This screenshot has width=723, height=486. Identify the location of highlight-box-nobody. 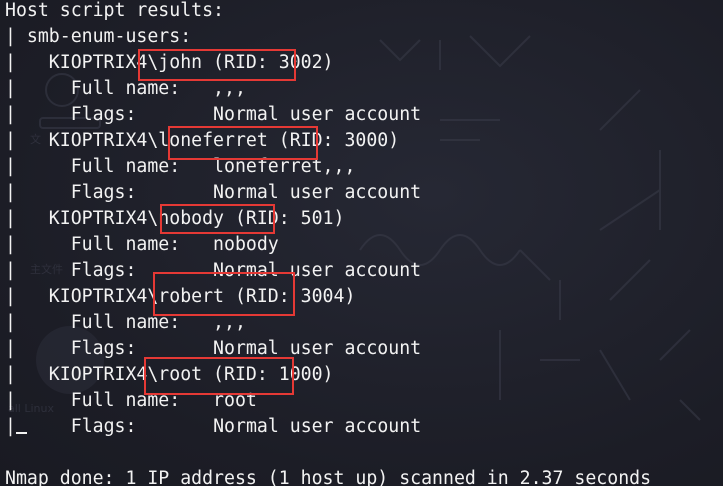
(217, 219).